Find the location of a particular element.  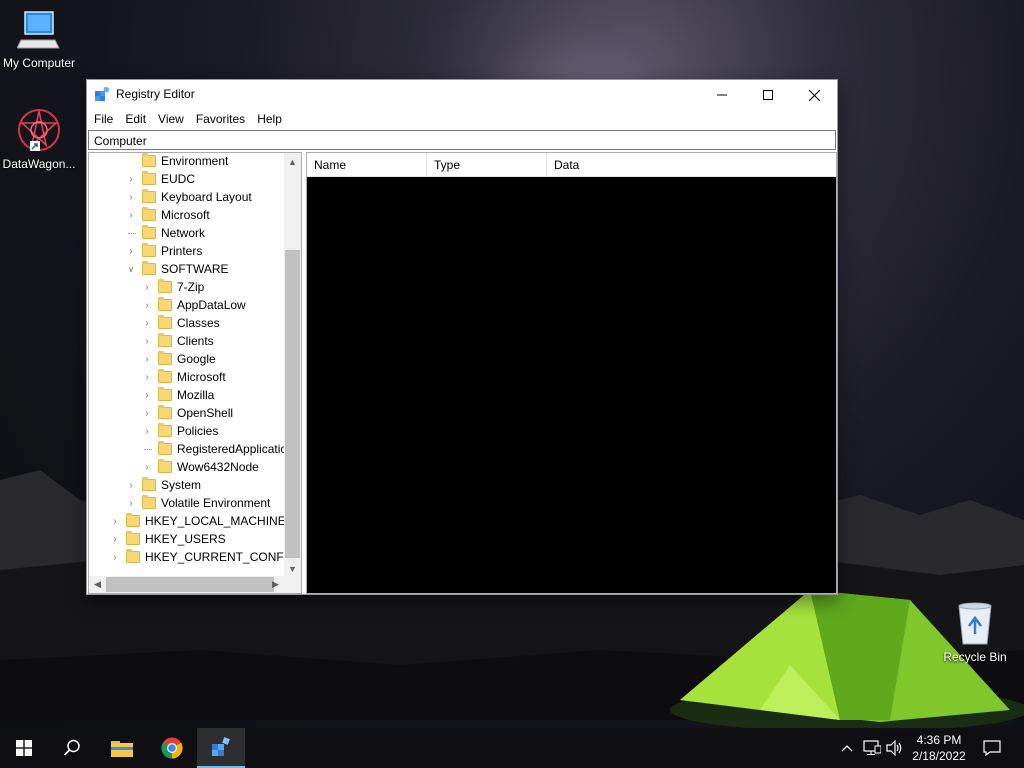

tree-item-software: ∨ SOFTWARE is located at coordinates (177, 269).